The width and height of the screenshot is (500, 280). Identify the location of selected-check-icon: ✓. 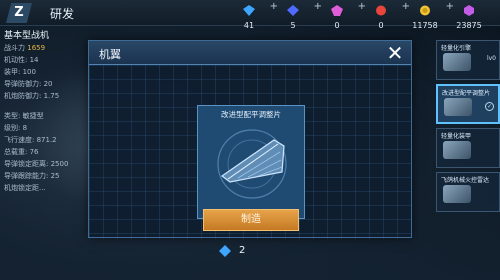
(489, 106).